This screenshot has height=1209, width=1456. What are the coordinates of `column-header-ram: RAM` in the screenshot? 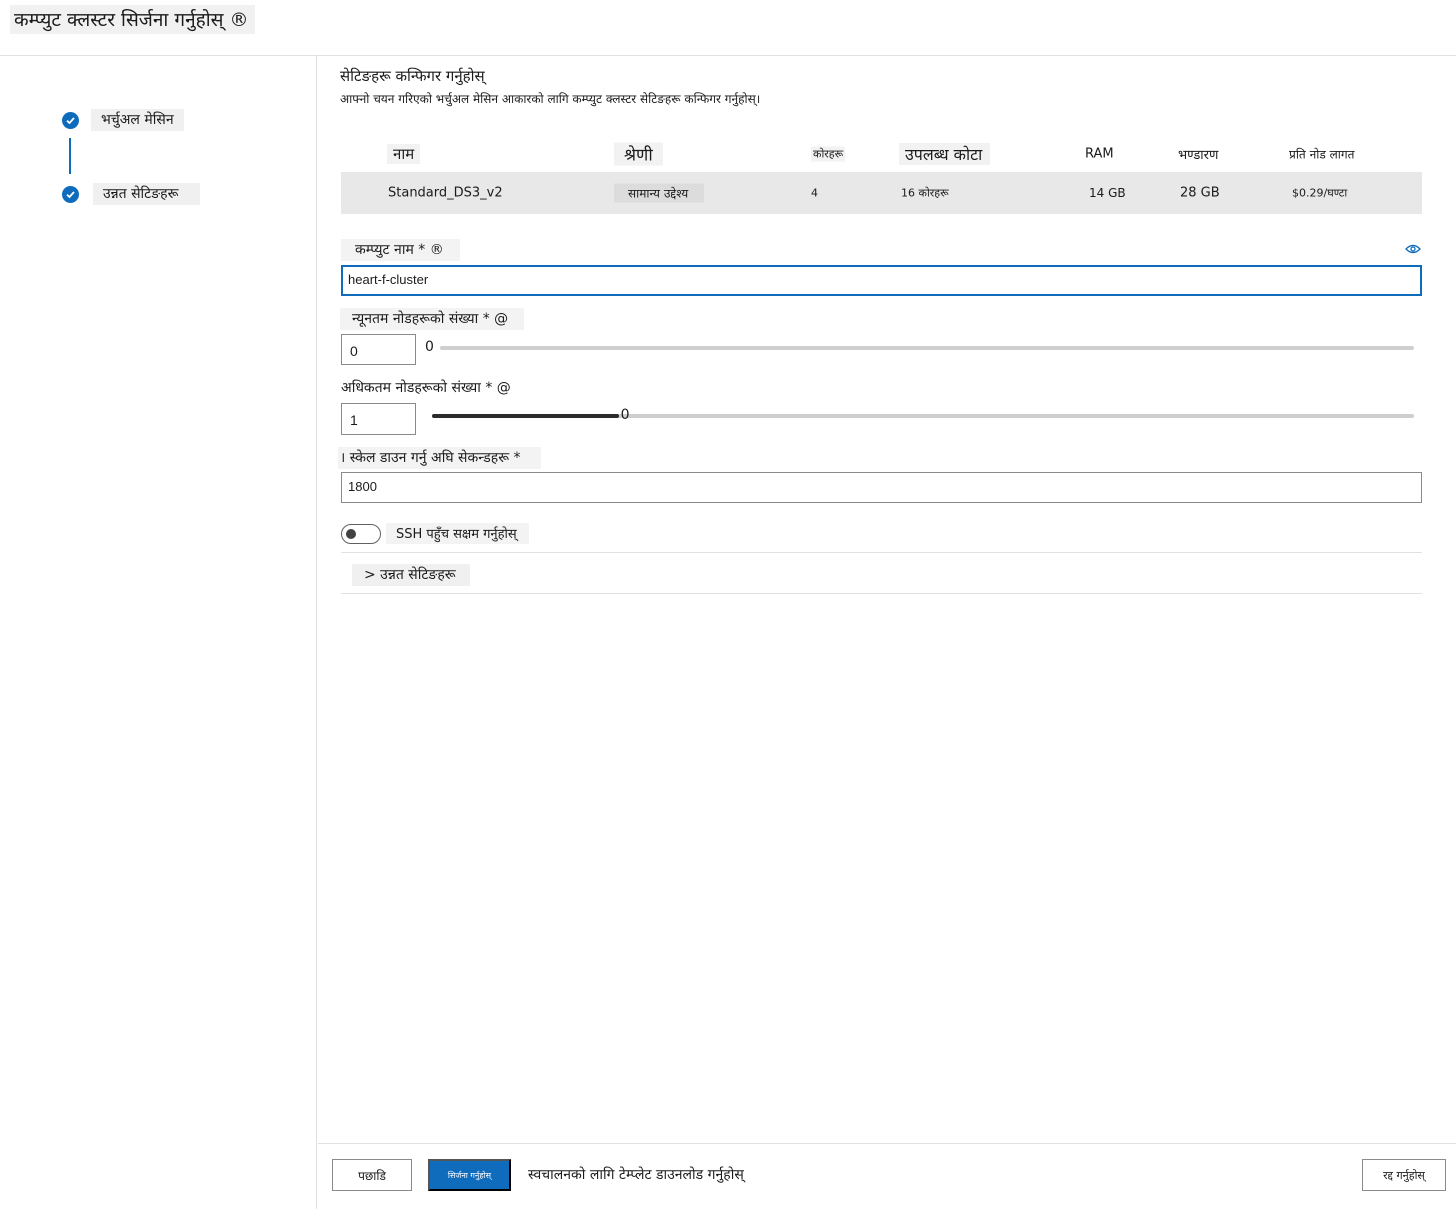 It's located at (1099, 154).